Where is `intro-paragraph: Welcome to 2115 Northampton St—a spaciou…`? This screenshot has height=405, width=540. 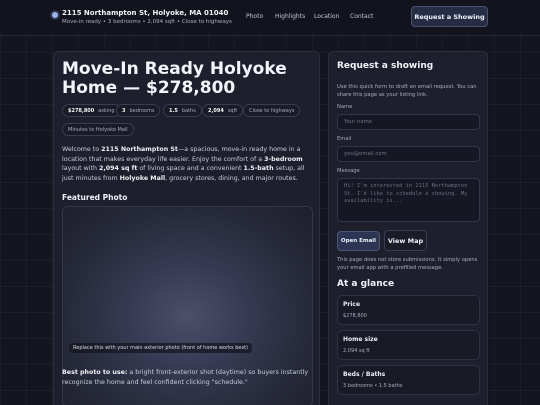
intro-paragraph: Welcome to 2115 Northampton St—a spaciou… is located at coordinates (183, 164).